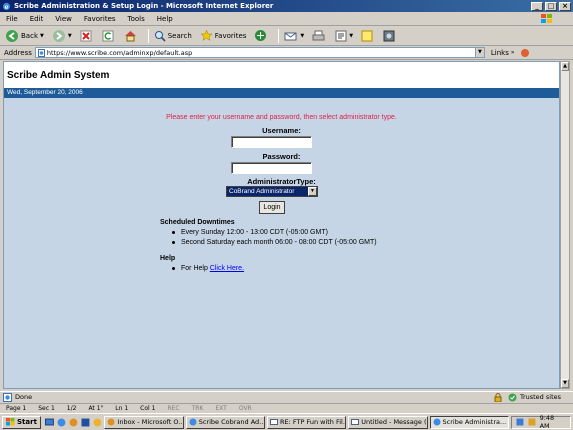 This screenshot has width=573, height=430. What do you see at coordinates (271, 142) in the screenshot?
I see `username-input` at bounding box center [271, 142].